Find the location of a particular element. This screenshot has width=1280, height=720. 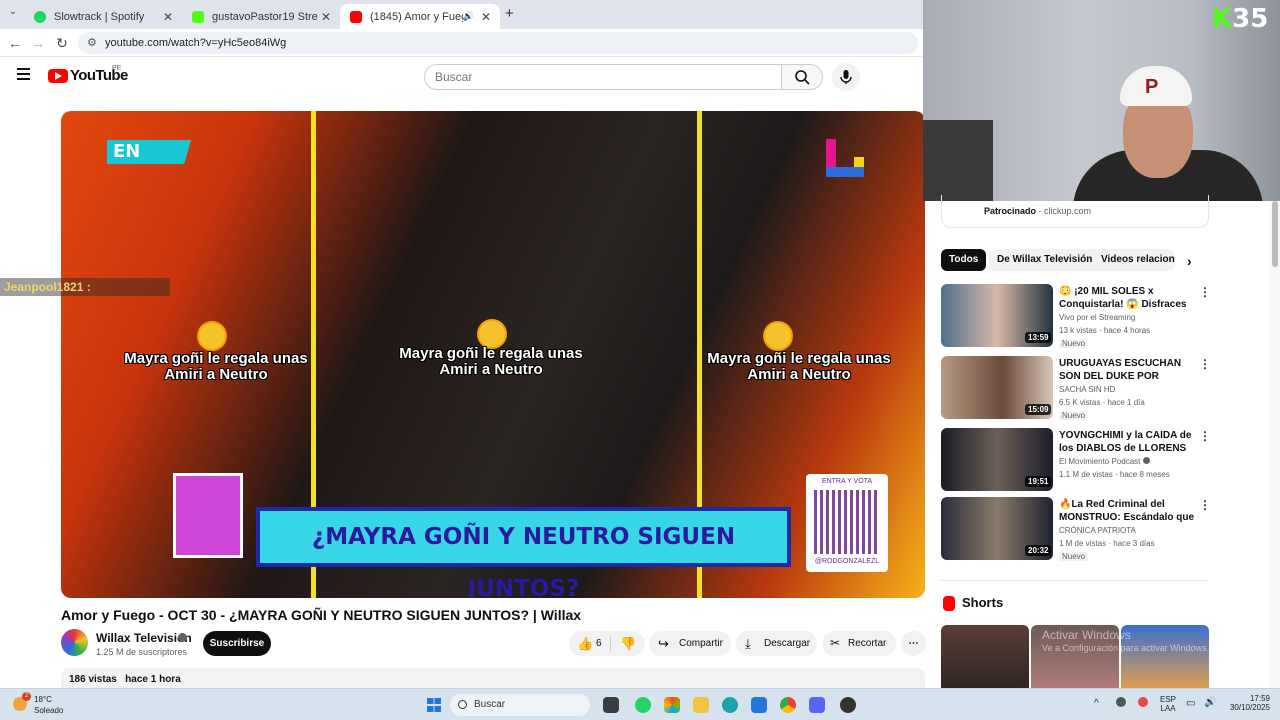

subscriber-count: 1.25 M de suscriptores is located at coordinates (142, 652).